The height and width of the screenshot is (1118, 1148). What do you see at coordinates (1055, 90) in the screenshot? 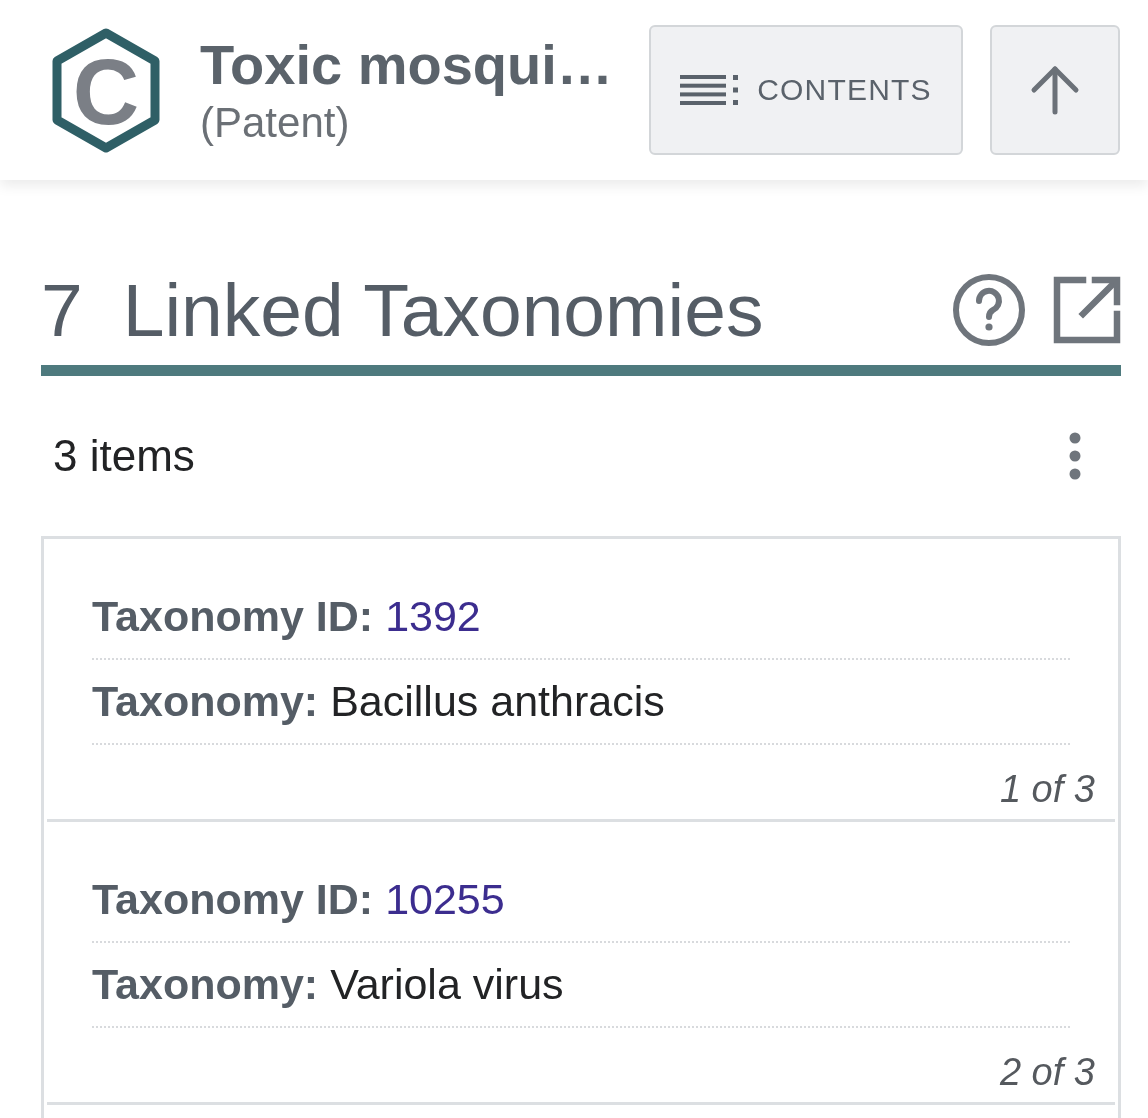
I see `back-to-top-button` at bounding box center [1055, 90].